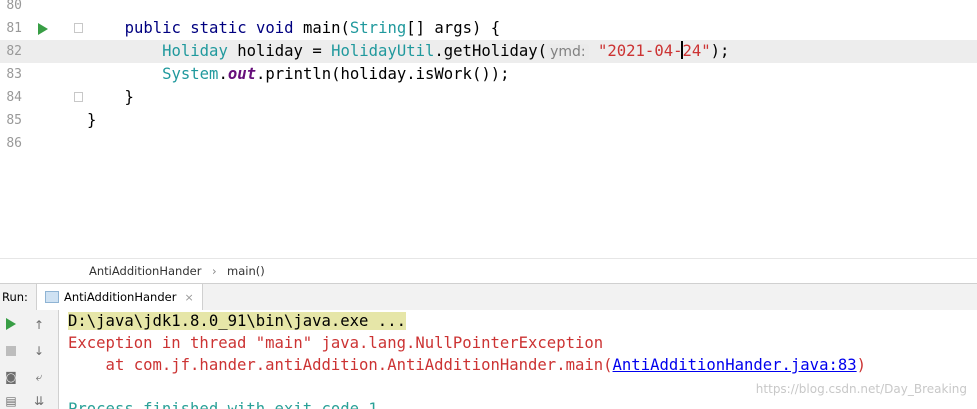 This screenshot has height=409, width=977. I want to click on breadcrumb-method: main(), so click(246, 271).